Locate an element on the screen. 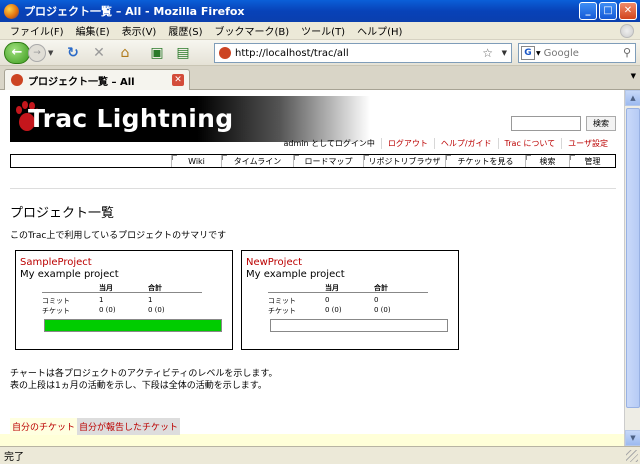 This screenshot has height=464, width=640. tab-close-icon: ✕ is located at coordinates (178, 80).